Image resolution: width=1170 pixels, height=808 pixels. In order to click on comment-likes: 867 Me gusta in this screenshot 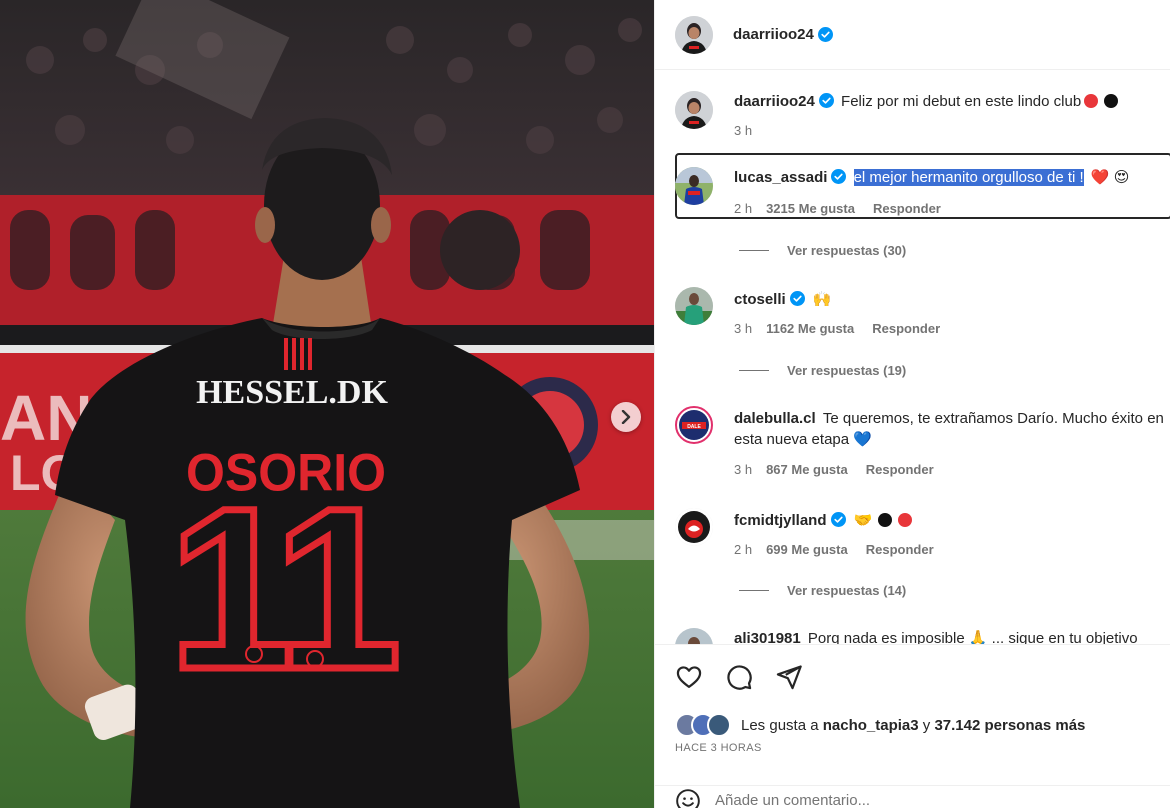, I will do `click(807, 469)`.